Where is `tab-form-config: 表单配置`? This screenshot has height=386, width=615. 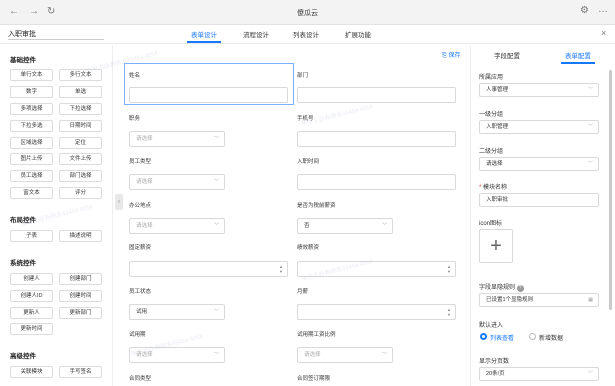 tab-form-config: 表单配置 is located at coordinates (578, 55).